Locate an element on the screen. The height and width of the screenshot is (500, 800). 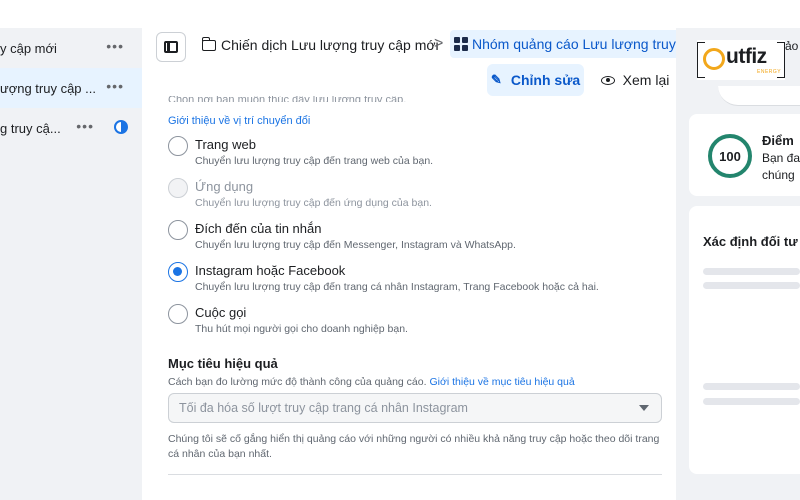
score-title: Điểm is located at coordinates (778, 140).